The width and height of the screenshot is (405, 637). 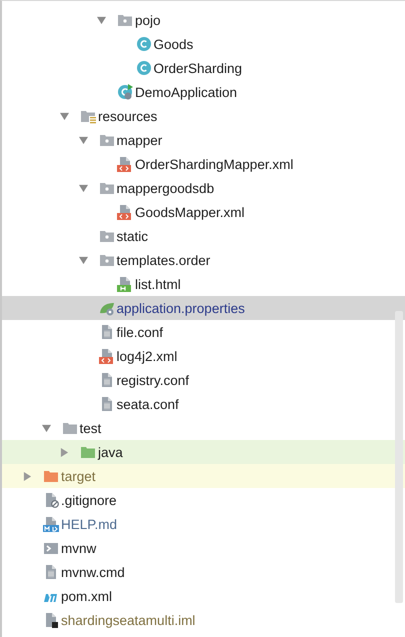 What do you see at coordinates (51, 572) in the screenshot?
I see `text-file-icon` at bounding box center [51, 572].